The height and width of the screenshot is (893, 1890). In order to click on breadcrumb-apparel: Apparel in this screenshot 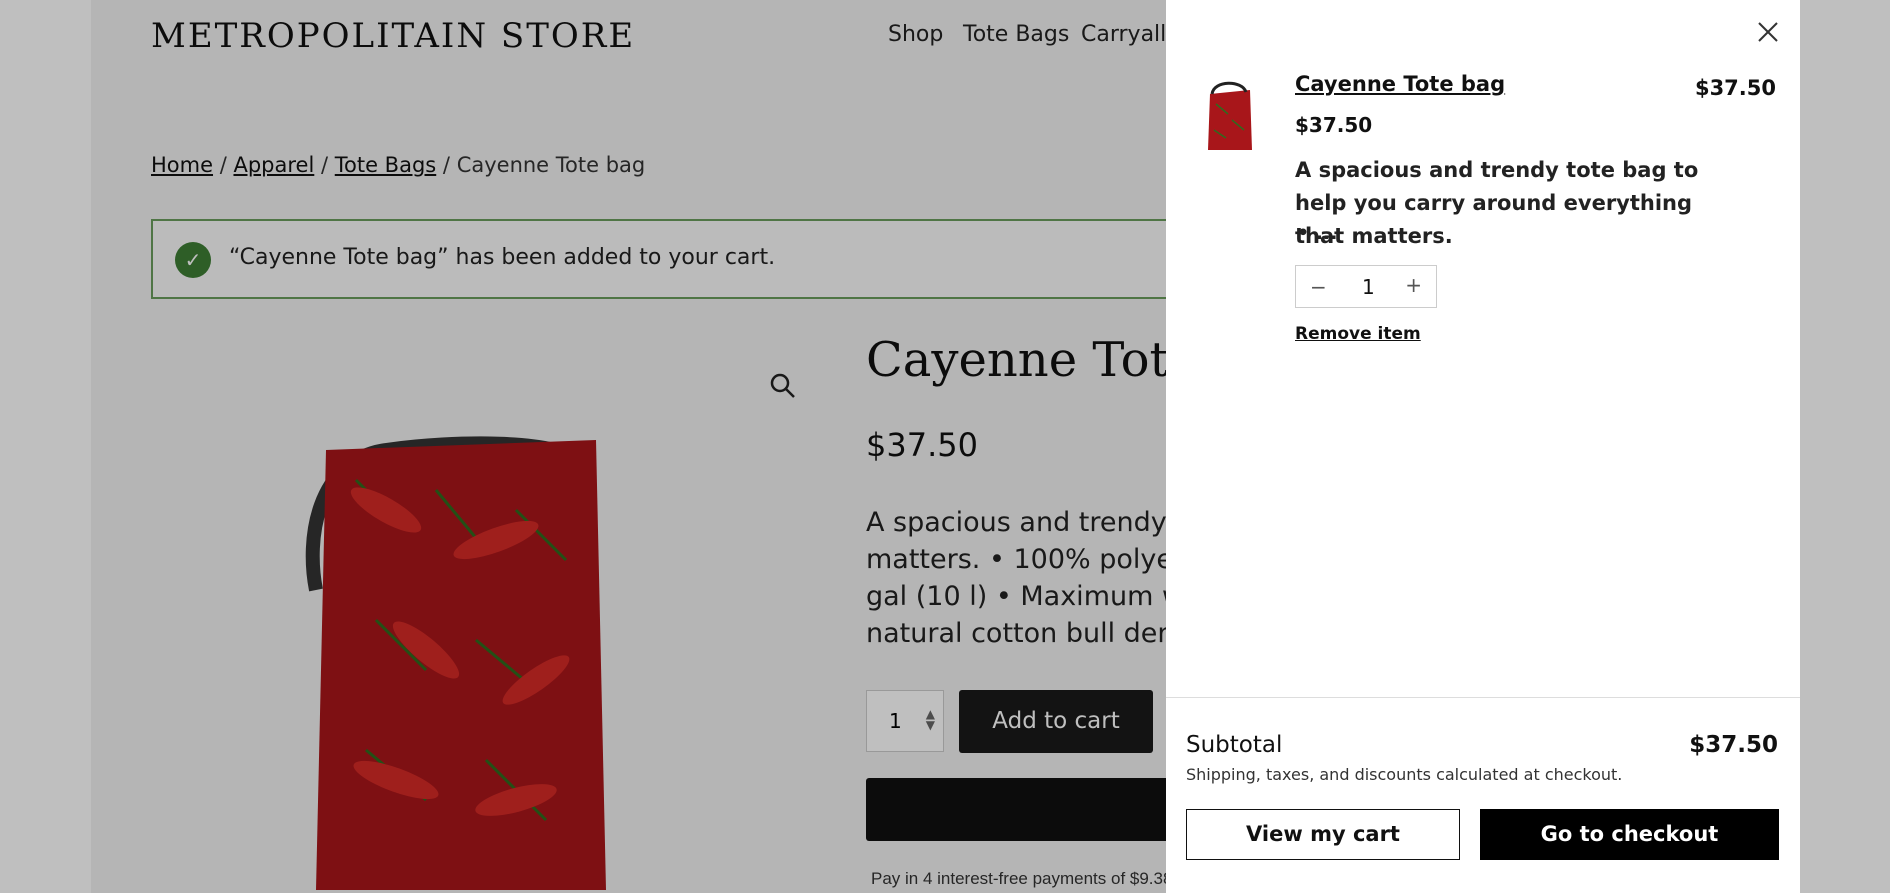, I will do `click(273, 165)`.